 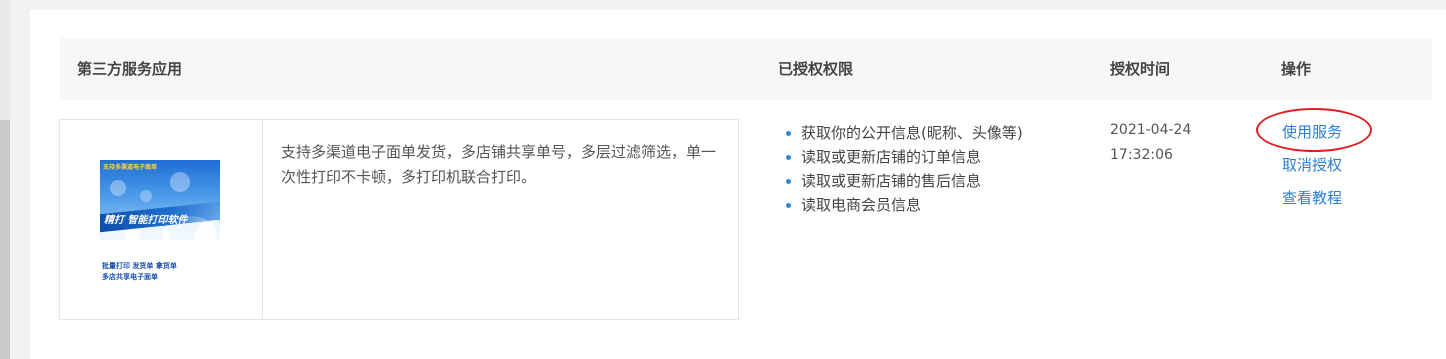 What do you see at coordinates (139, 266) in the screenshot?
I see `thumbnail-caption-line1: 批量打印 发货单 拿货单` at bounding box center [139, 266].